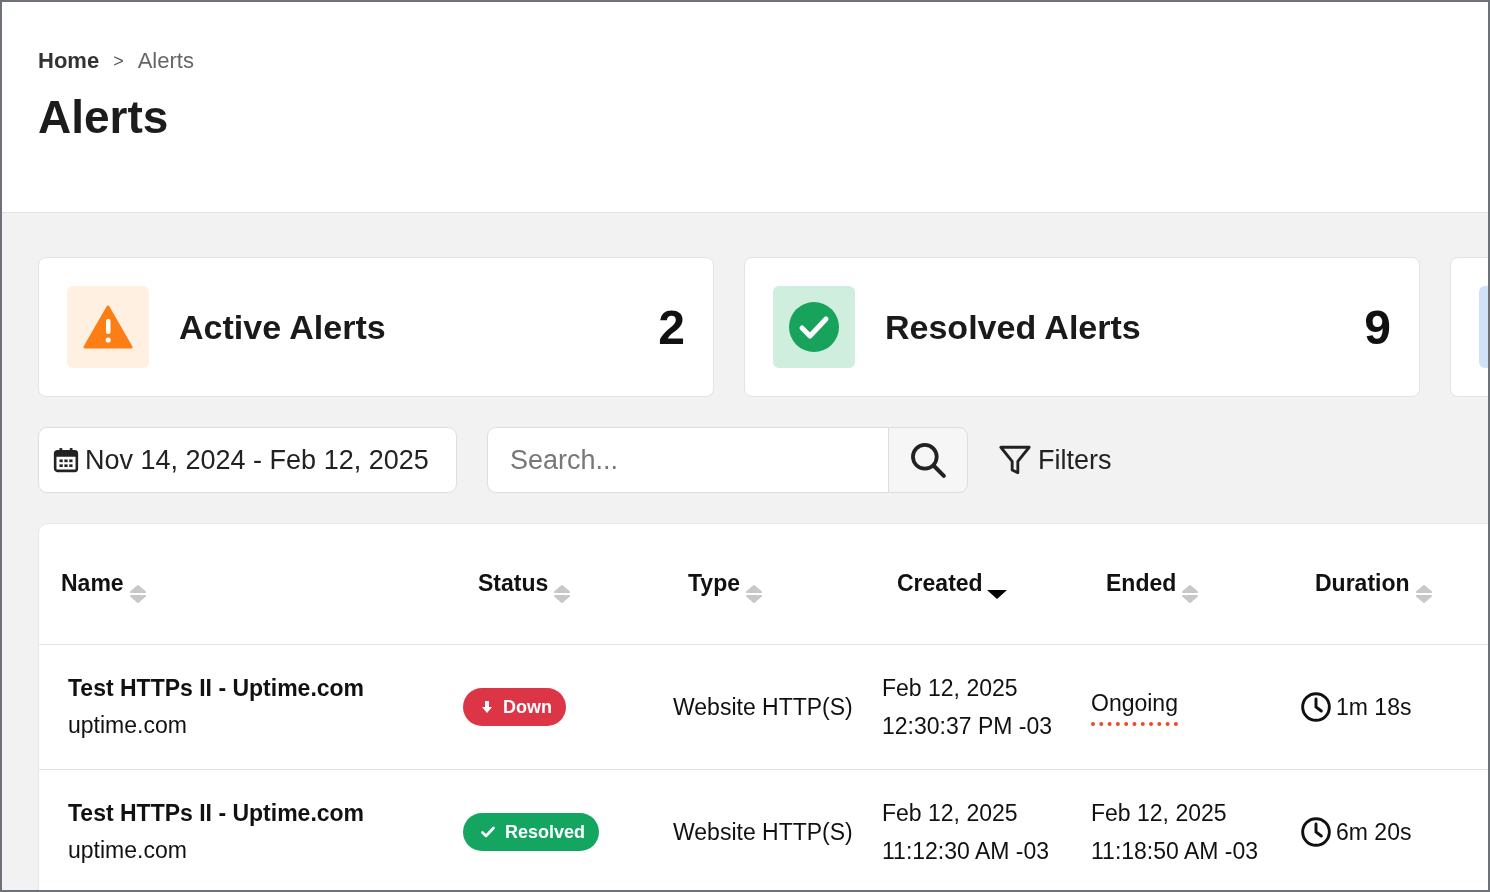  What do you see at coordinates (108, 327) in the screenshot?
I see `triangle-icon` at bounding box center [108, 327].